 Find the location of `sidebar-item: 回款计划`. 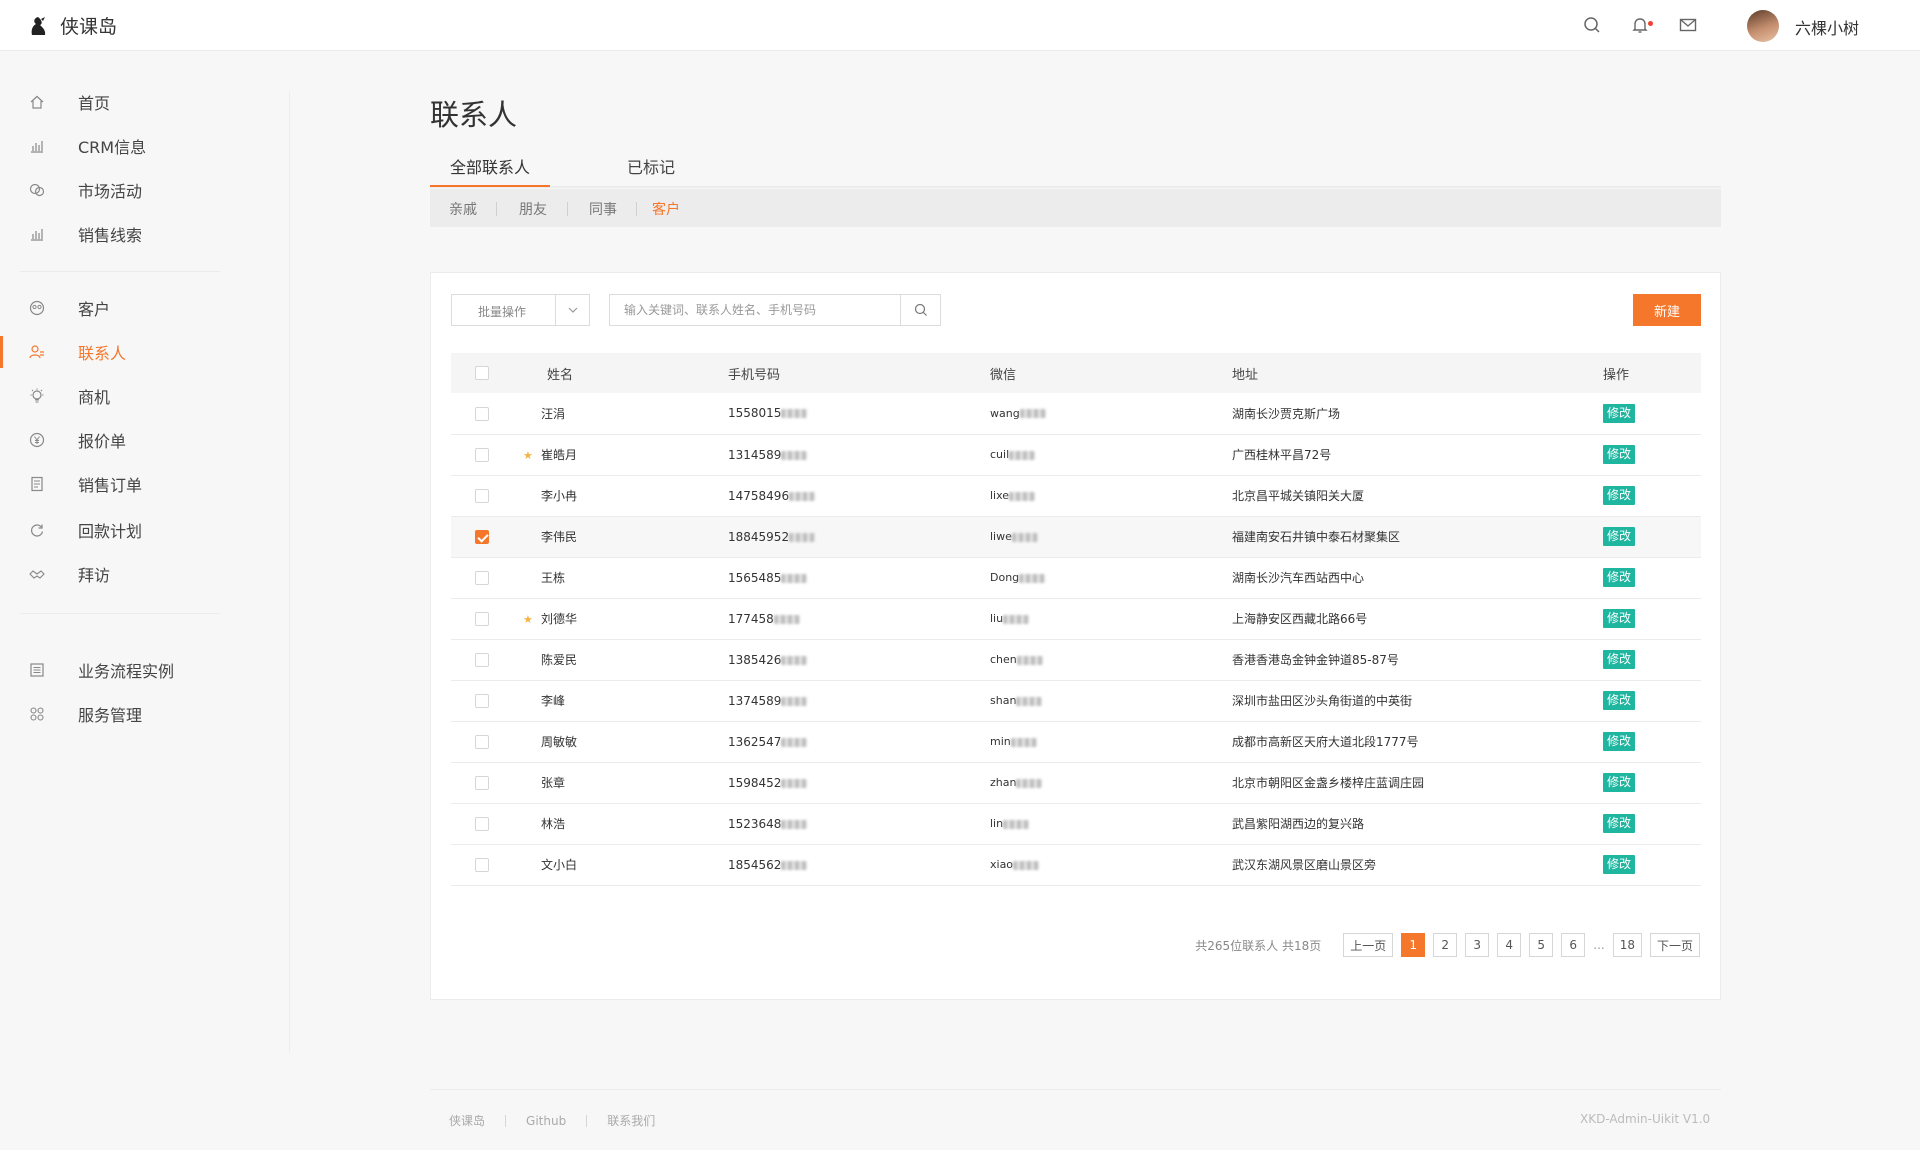

sidebar-item: 回款计划 is located at coordinates (144, 530).